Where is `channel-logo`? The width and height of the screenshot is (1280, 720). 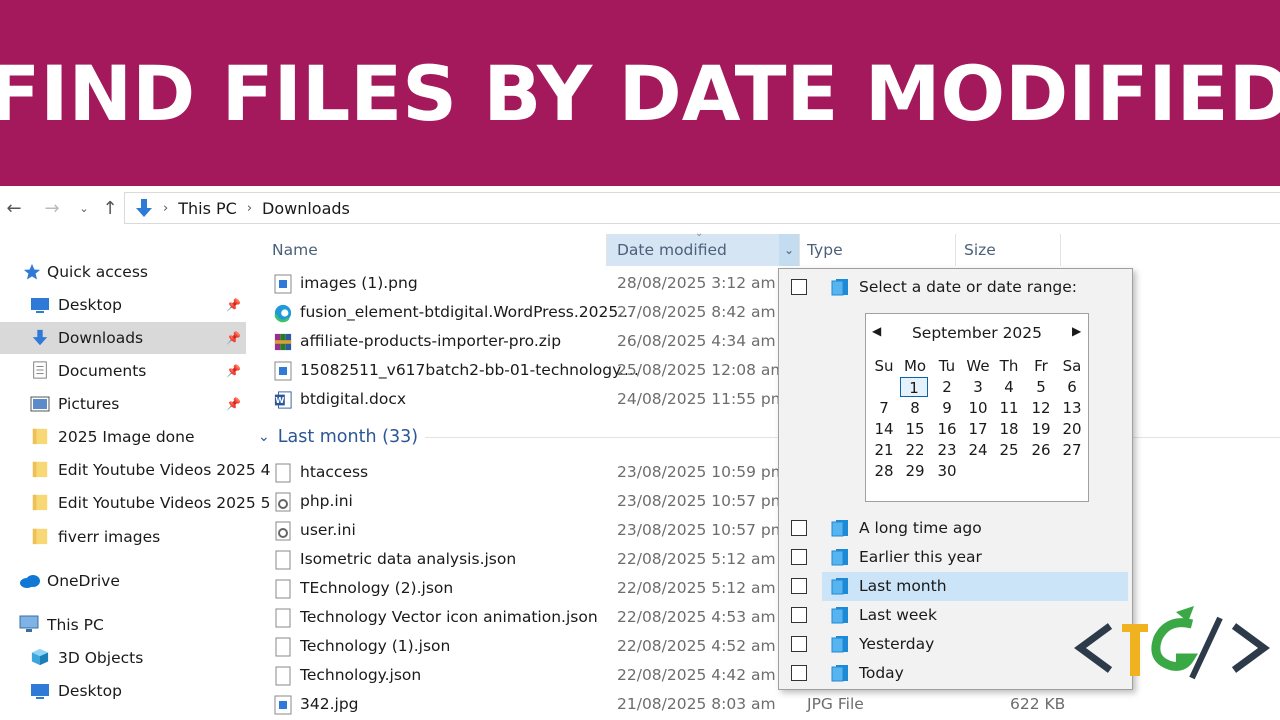 channel-logo is located at coordinates (1172, 643).